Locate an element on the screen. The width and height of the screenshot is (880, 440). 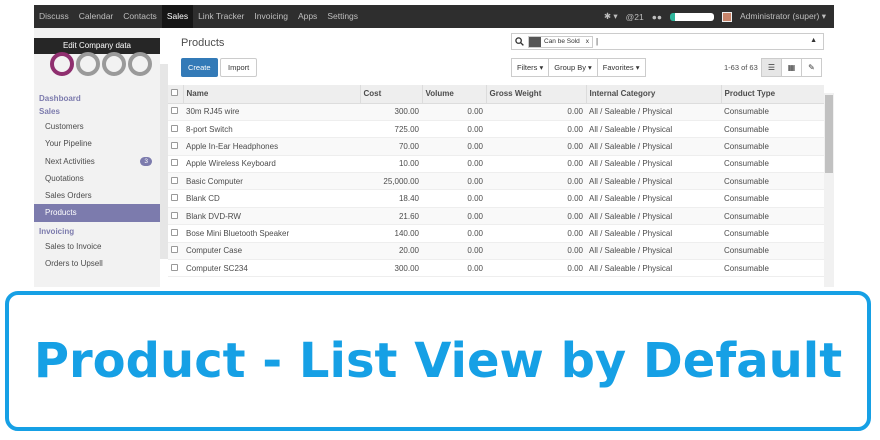
top-menu-link-tracker: Link Tracker is located at coordinates (221, 16).